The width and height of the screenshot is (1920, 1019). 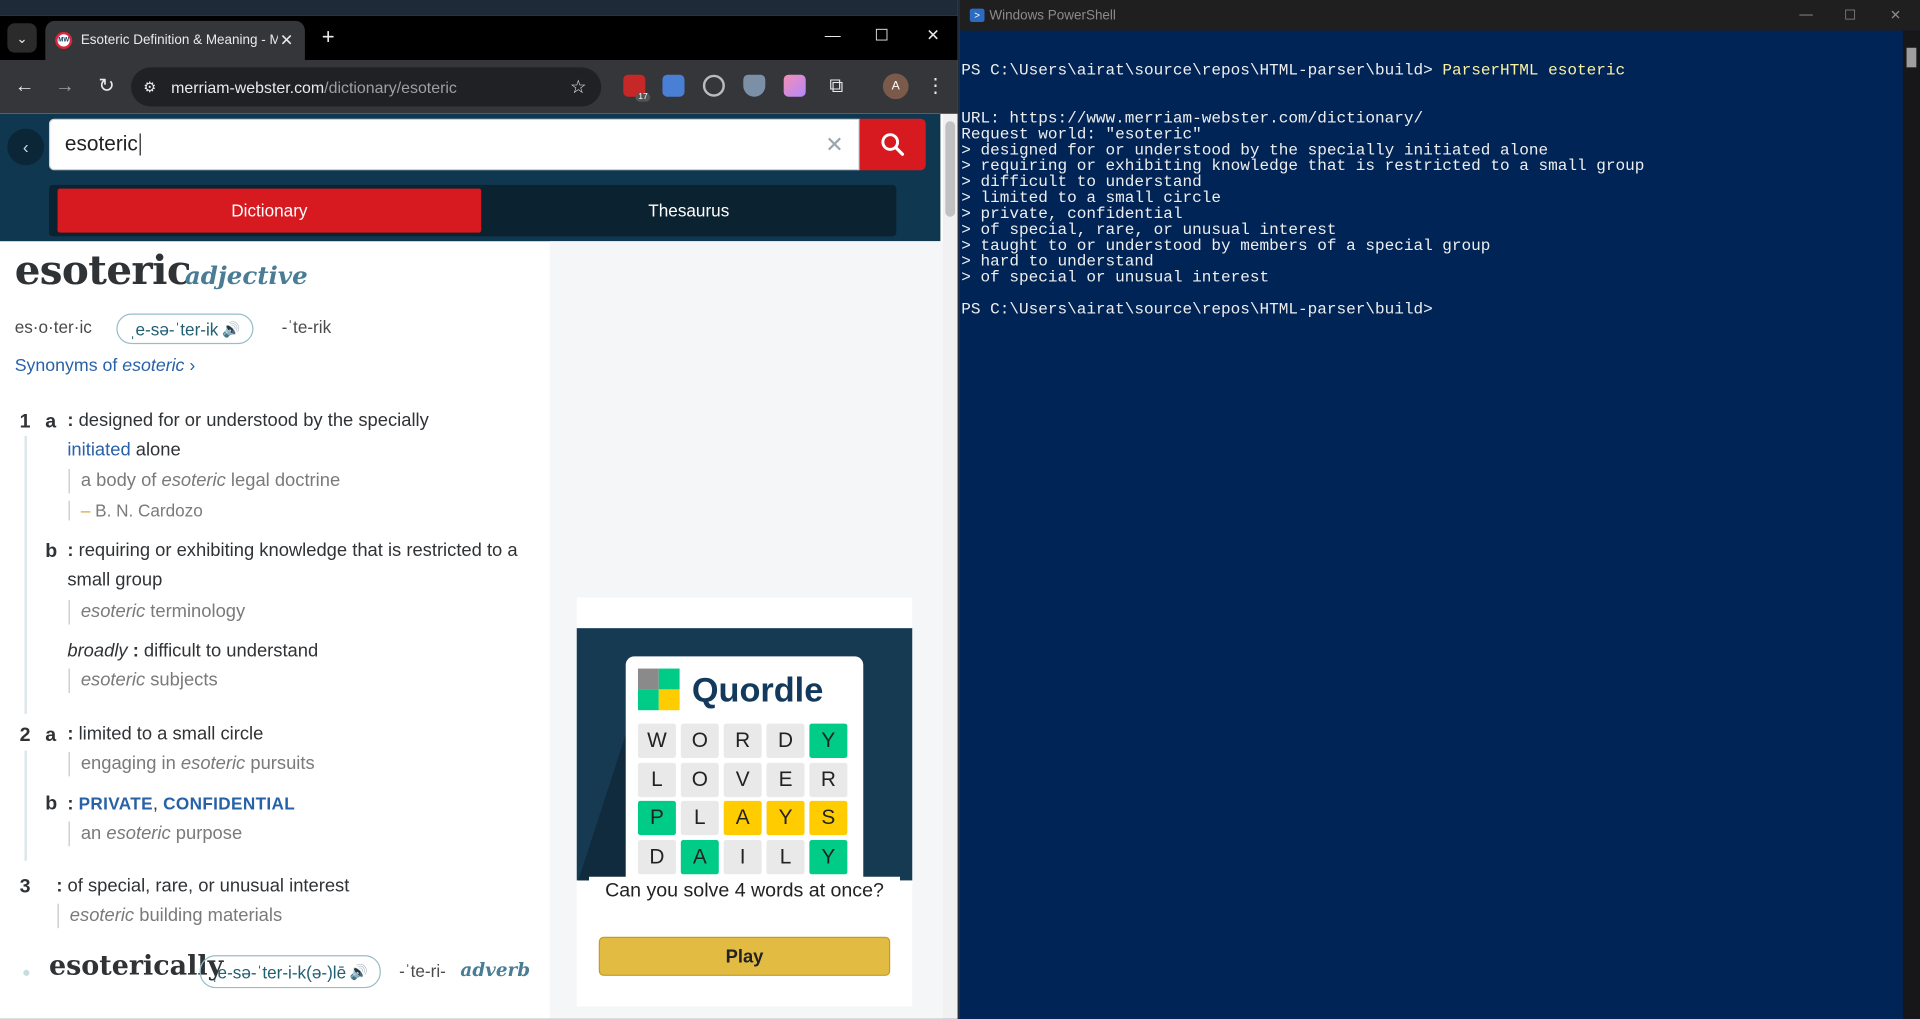 What do you see at coordinates (106, 86) in the screenshot?
I see `reload-icon: ↻` at bounding box center [106, 86].